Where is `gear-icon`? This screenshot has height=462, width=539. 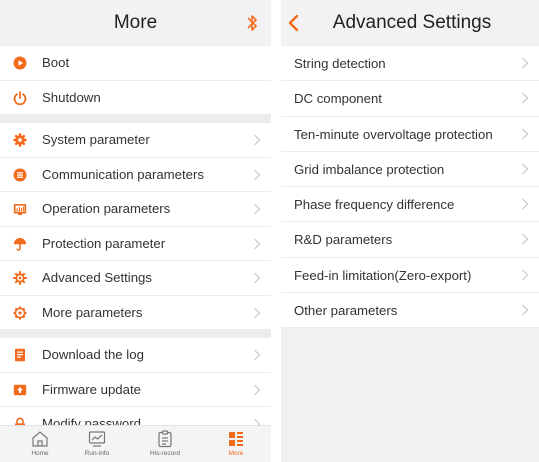
gear-icon is located at coordinates (20, 140).